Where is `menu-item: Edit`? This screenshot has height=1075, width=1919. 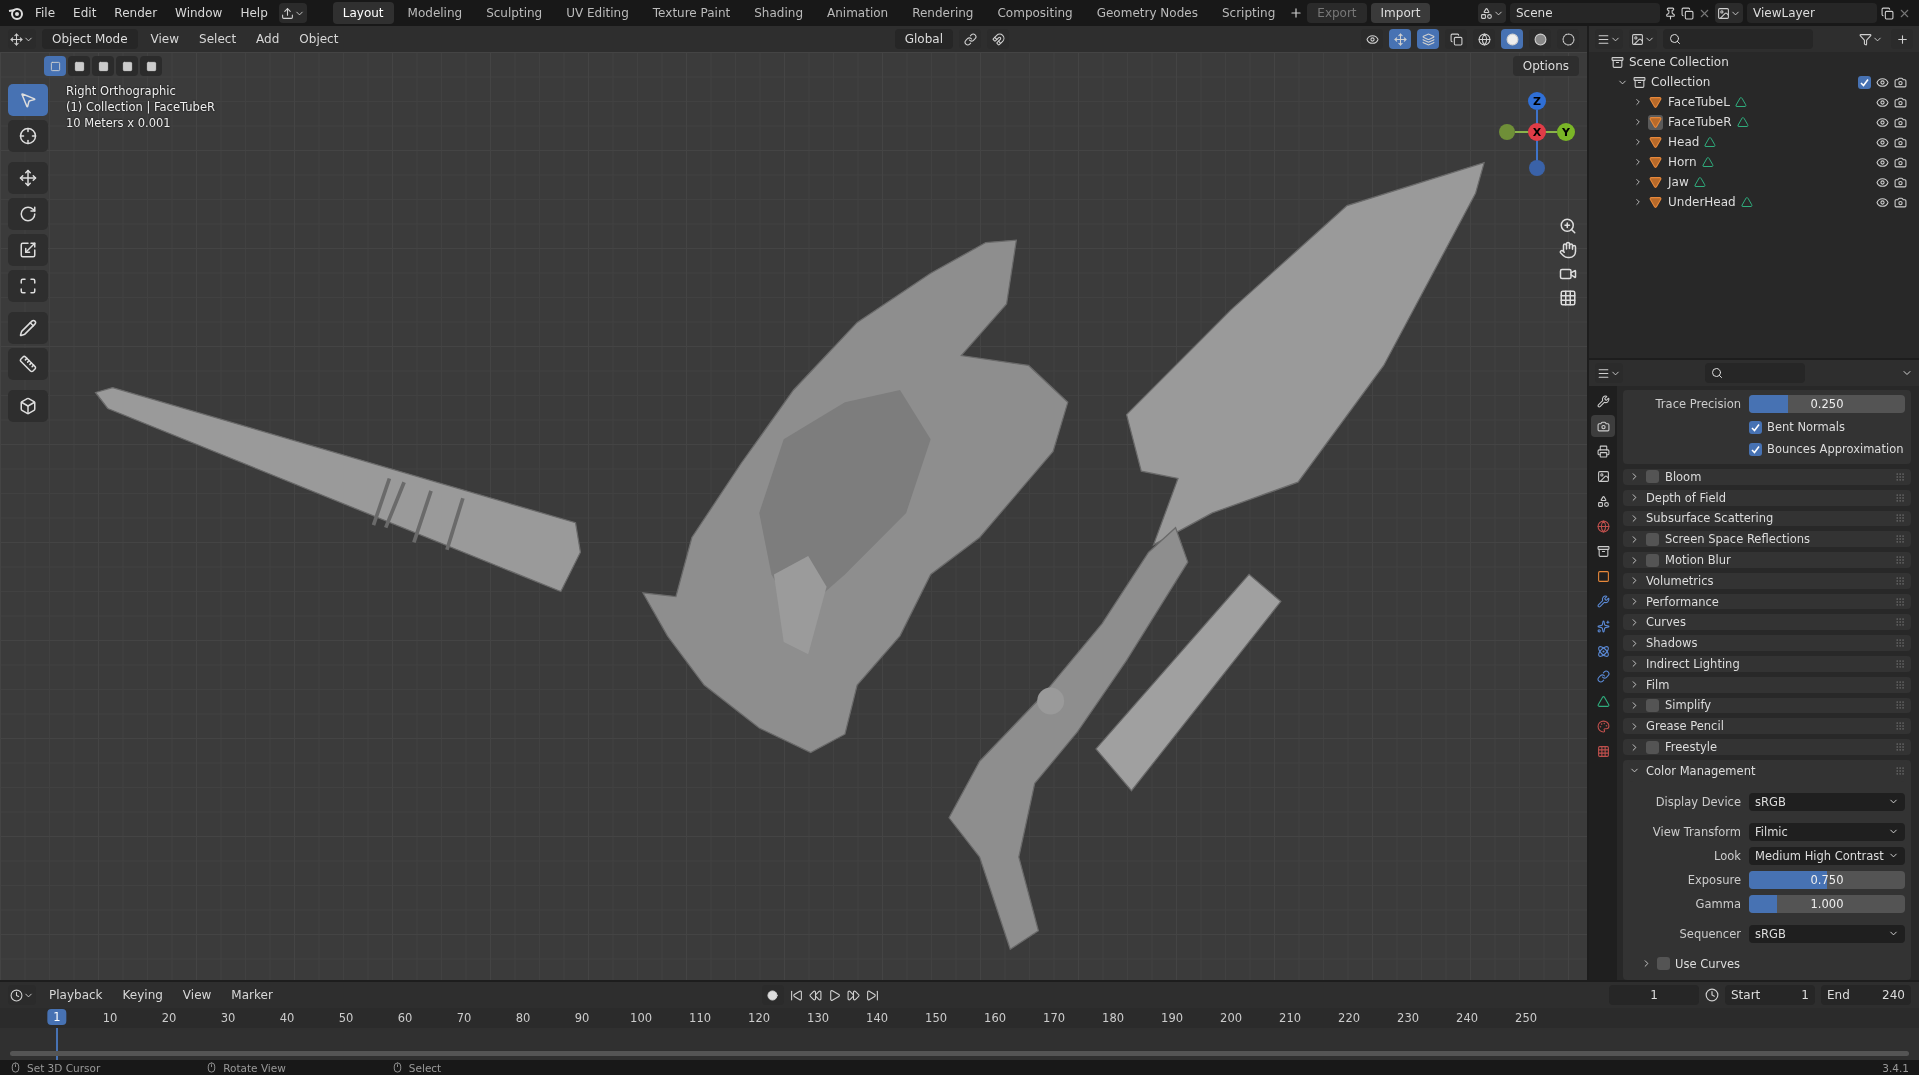
menu-item: Edit is located at coordinates (85, 13).